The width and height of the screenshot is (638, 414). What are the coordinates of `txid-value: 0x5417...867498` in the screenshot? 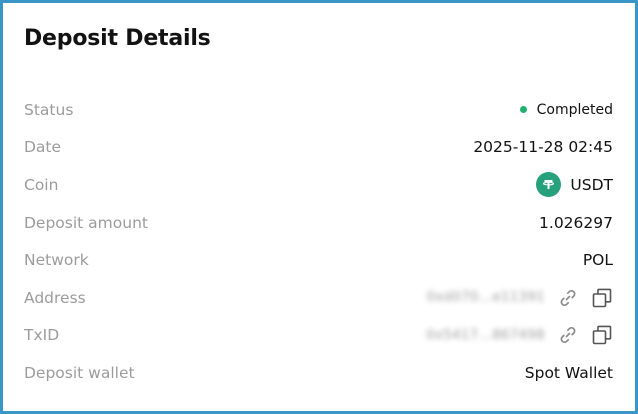 It's located at (519, 335).